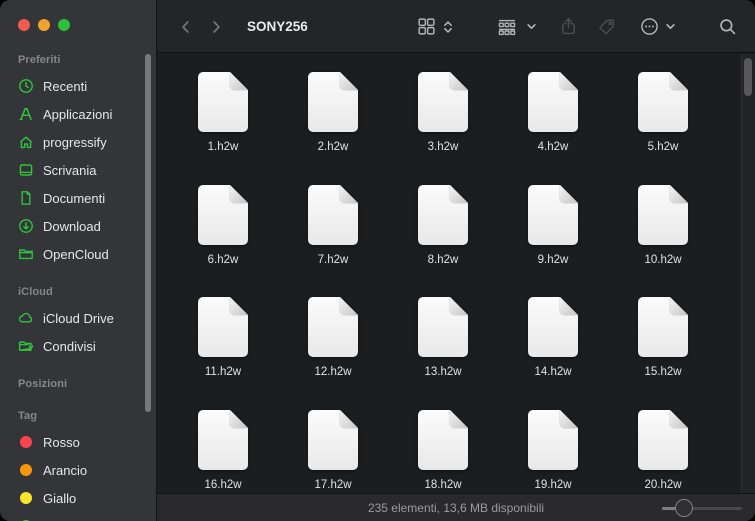 Image resolution: width=755 pixels, height=521 pixels. I want to click on window-title: SONY256, so click(277, 26).